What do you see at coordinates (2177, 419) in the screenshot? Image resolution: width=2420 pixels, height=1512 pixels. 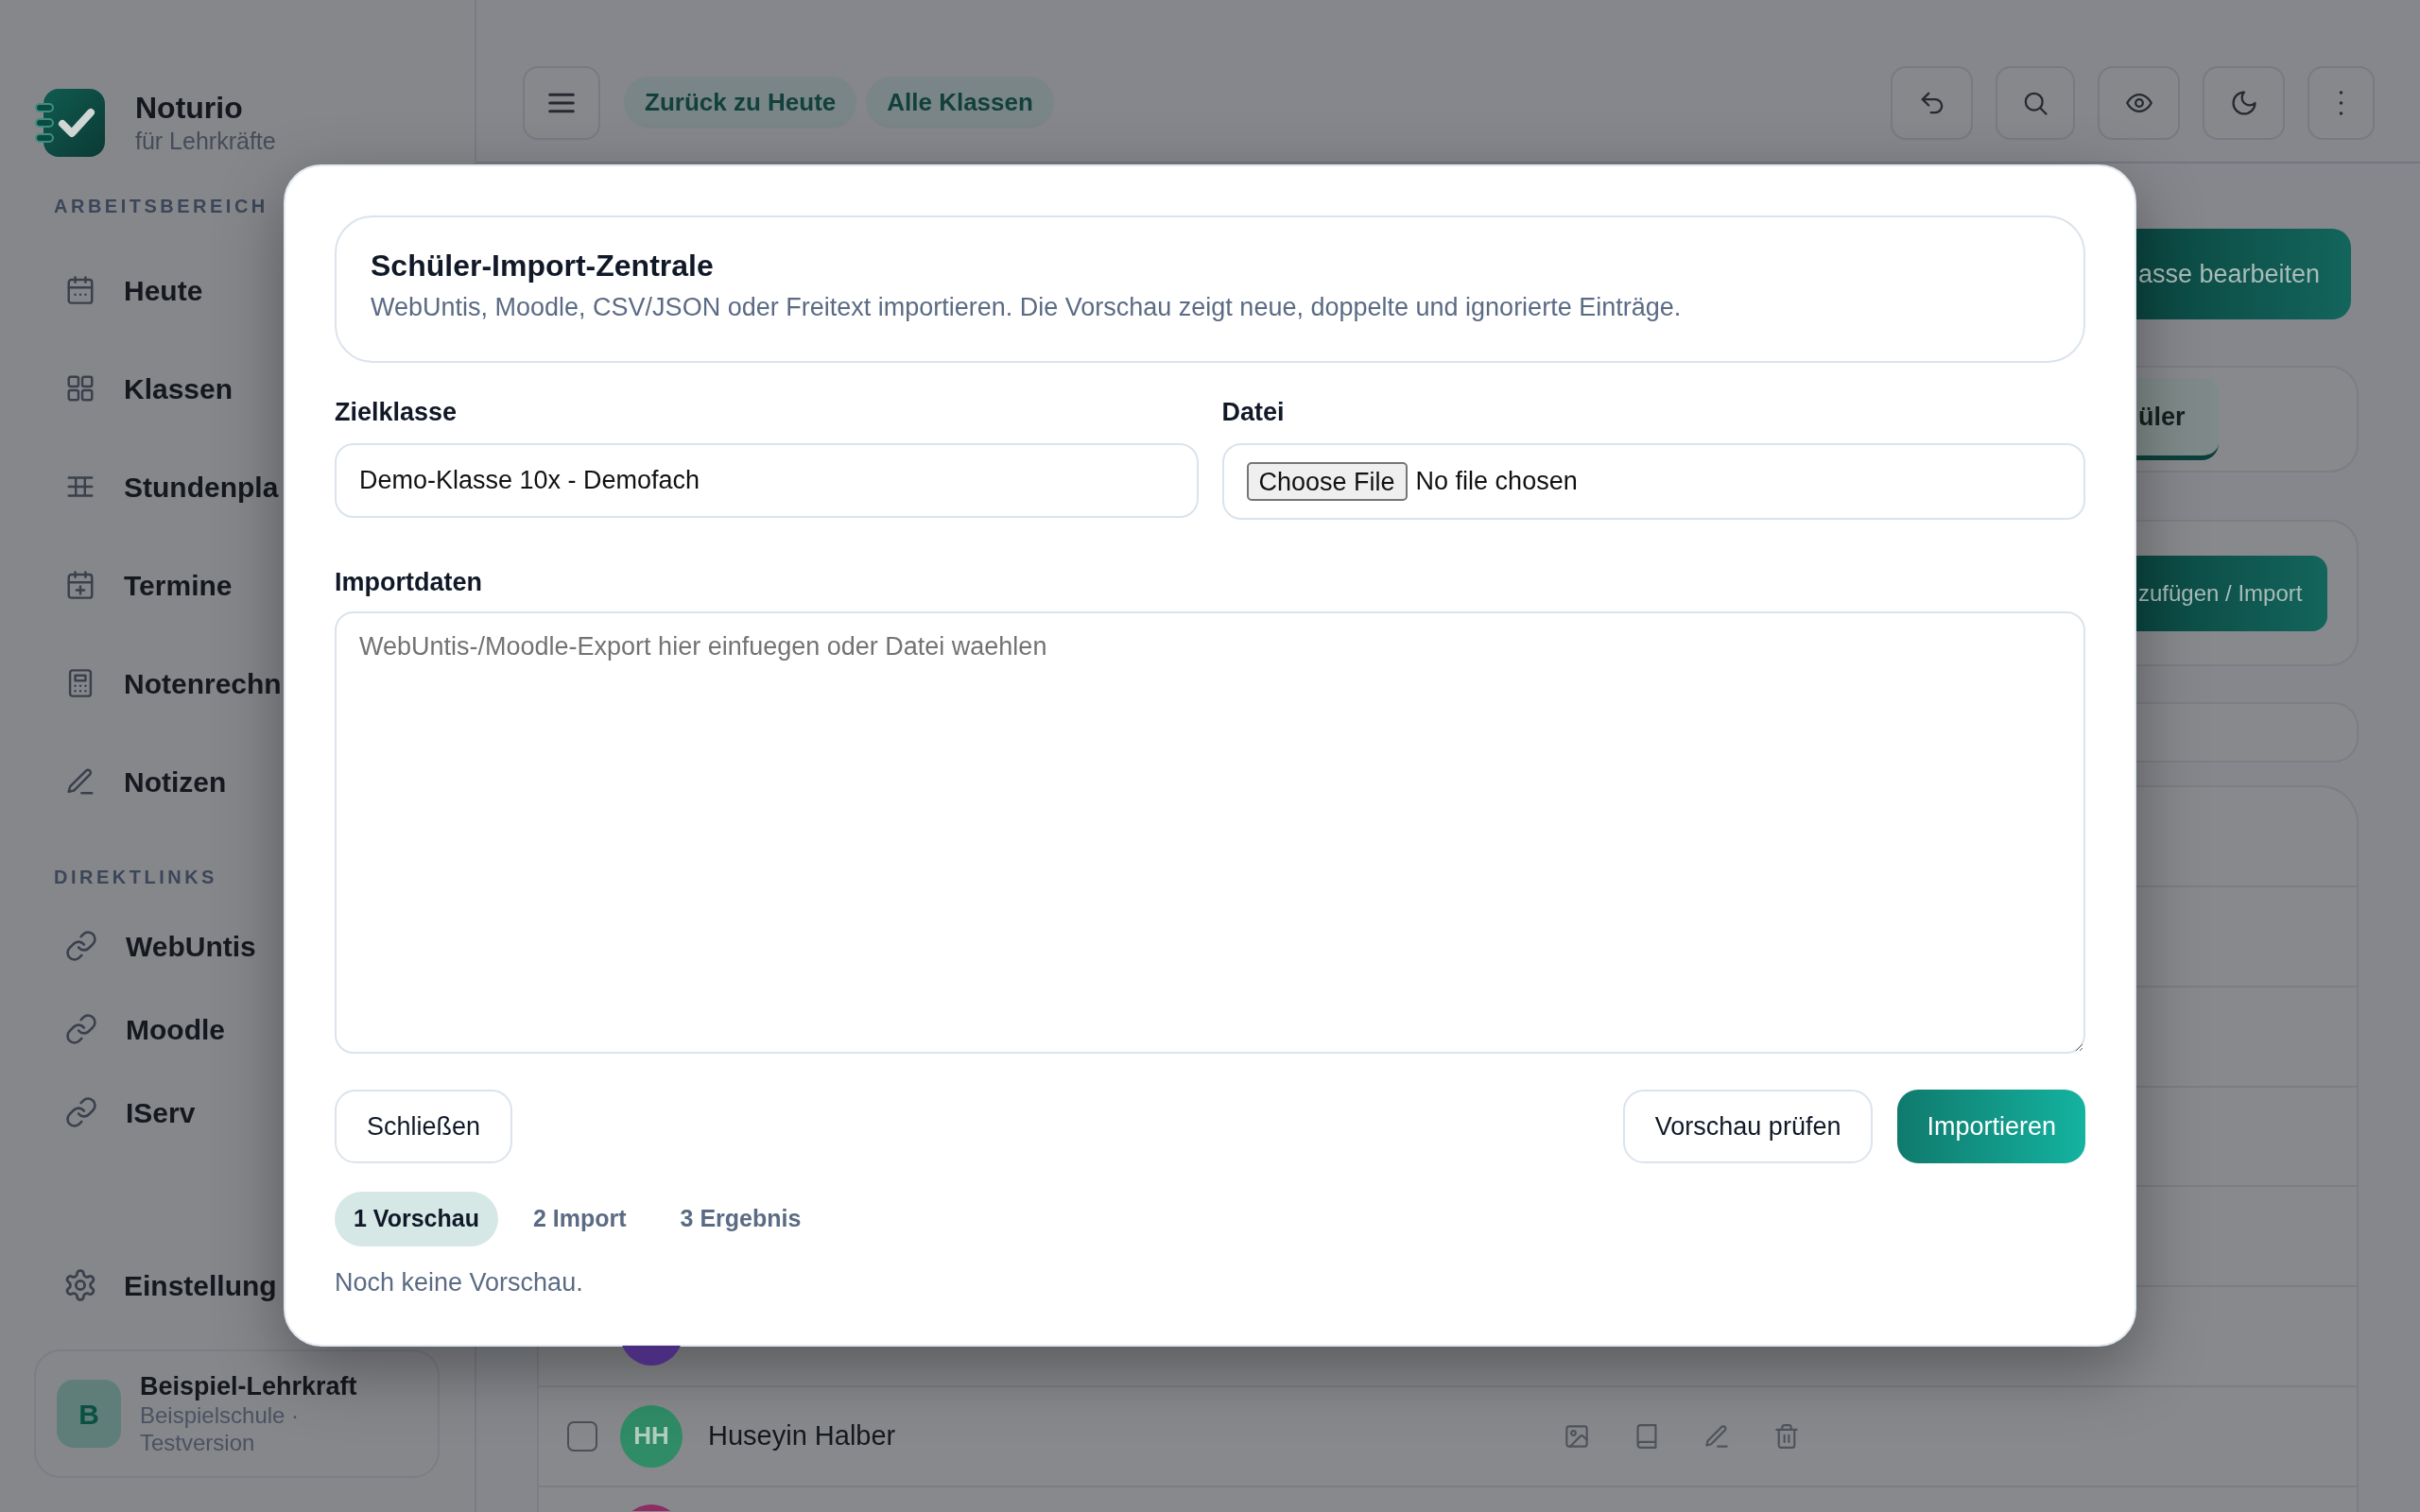 I see `tab: üler` at bounding box center [2177, 419].